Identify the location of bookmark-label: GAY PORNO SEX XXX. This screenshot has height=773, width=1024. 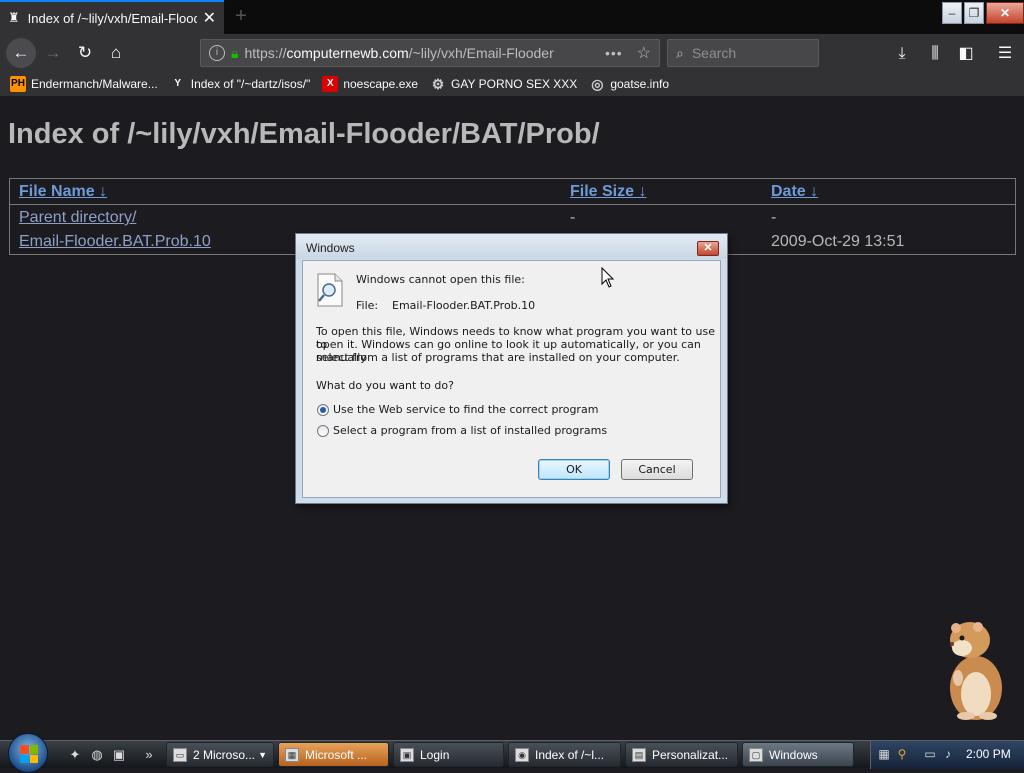
(514, 84).